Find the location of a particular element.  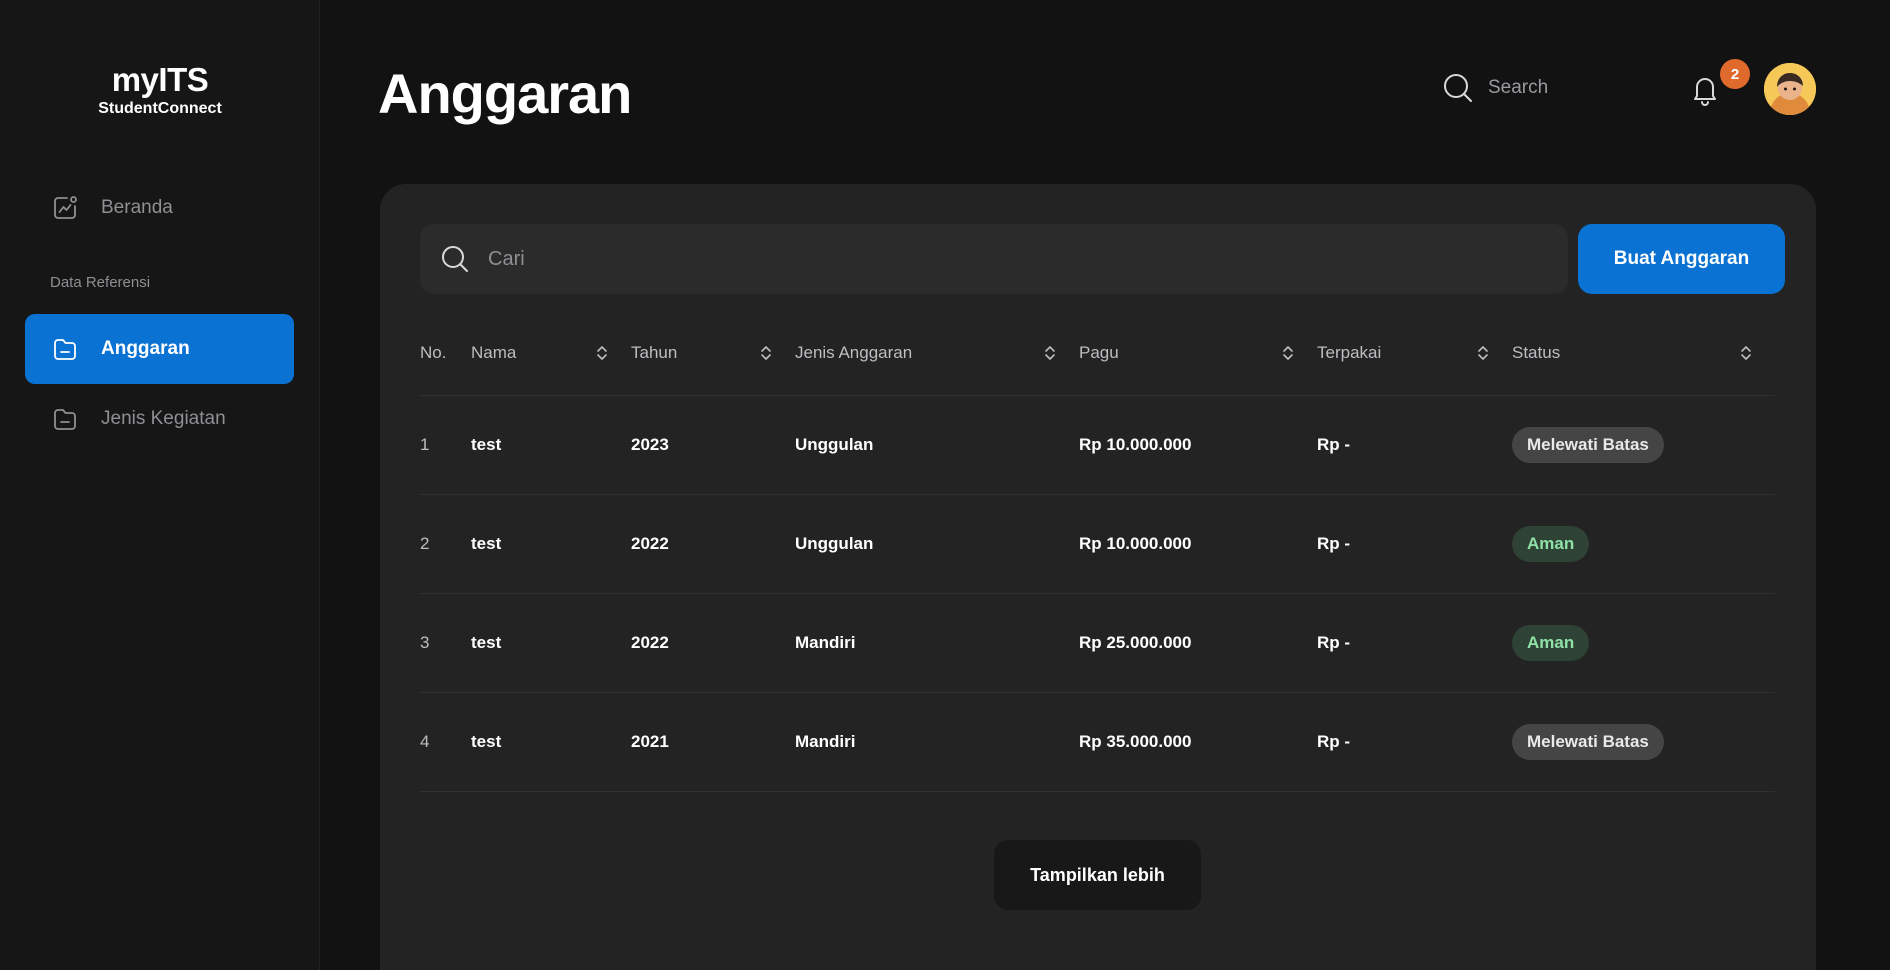

search-input is located at coordinates (988, 259).